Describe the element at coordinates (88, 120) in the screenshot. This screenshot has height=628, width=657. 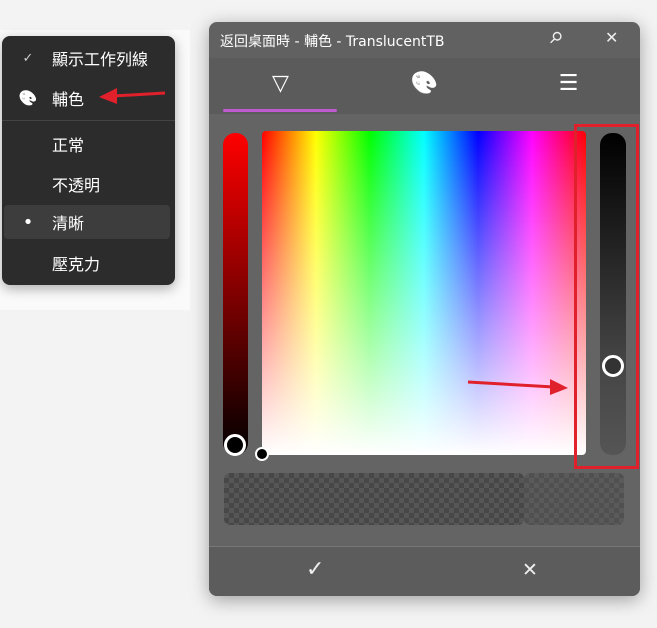
I see `menu-separator` at that location.